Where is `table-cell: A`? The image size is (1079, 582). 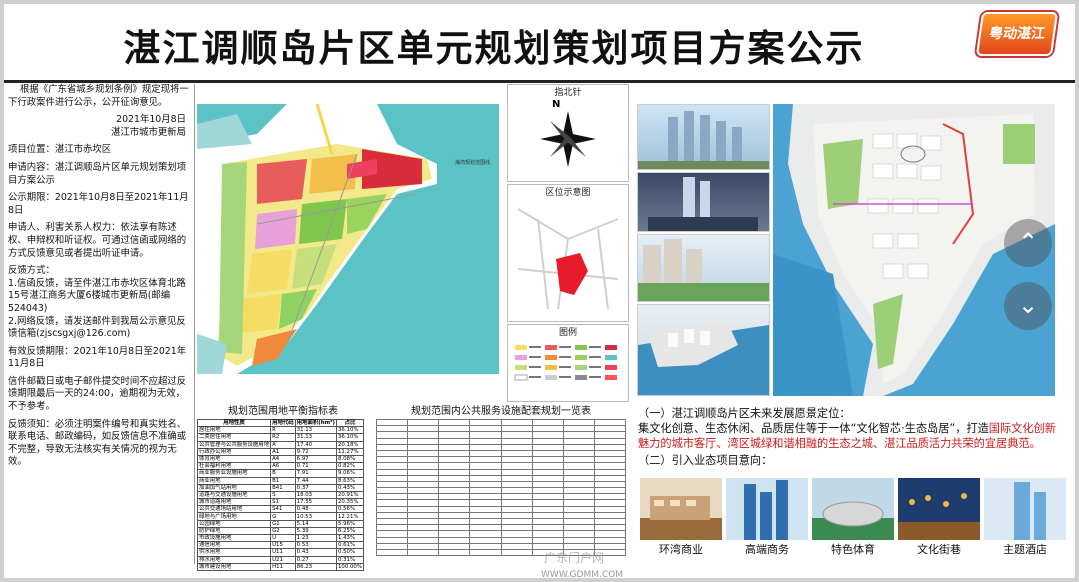 table-cell: A is located at coordinates (283, 444).